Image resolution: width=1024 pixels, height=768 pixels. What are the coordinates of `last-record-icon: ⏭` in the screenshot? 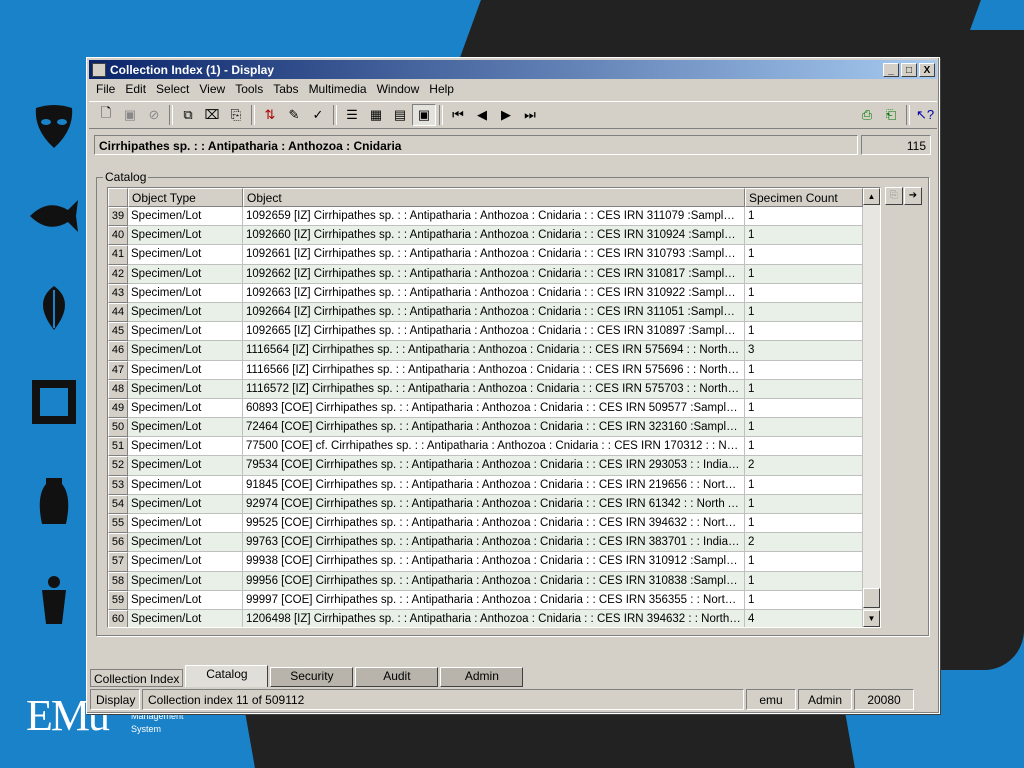 It's located at (530, 115).